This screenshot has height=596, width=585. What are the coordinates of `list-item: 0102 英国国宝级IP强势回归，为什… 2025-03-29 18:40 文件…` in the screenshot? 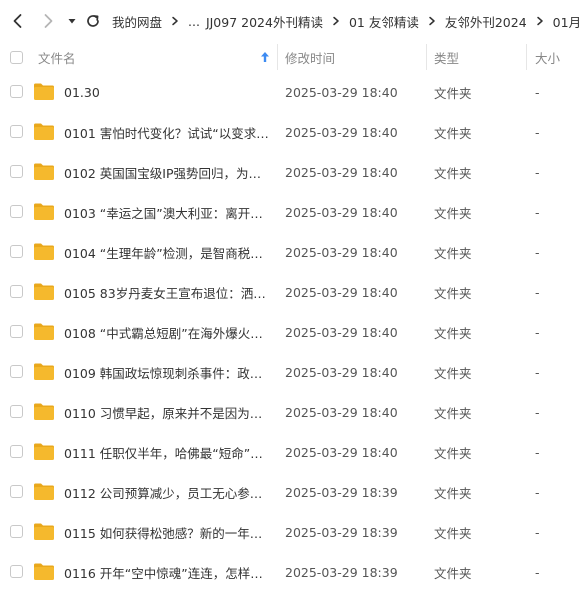 It's located at (292, 172).